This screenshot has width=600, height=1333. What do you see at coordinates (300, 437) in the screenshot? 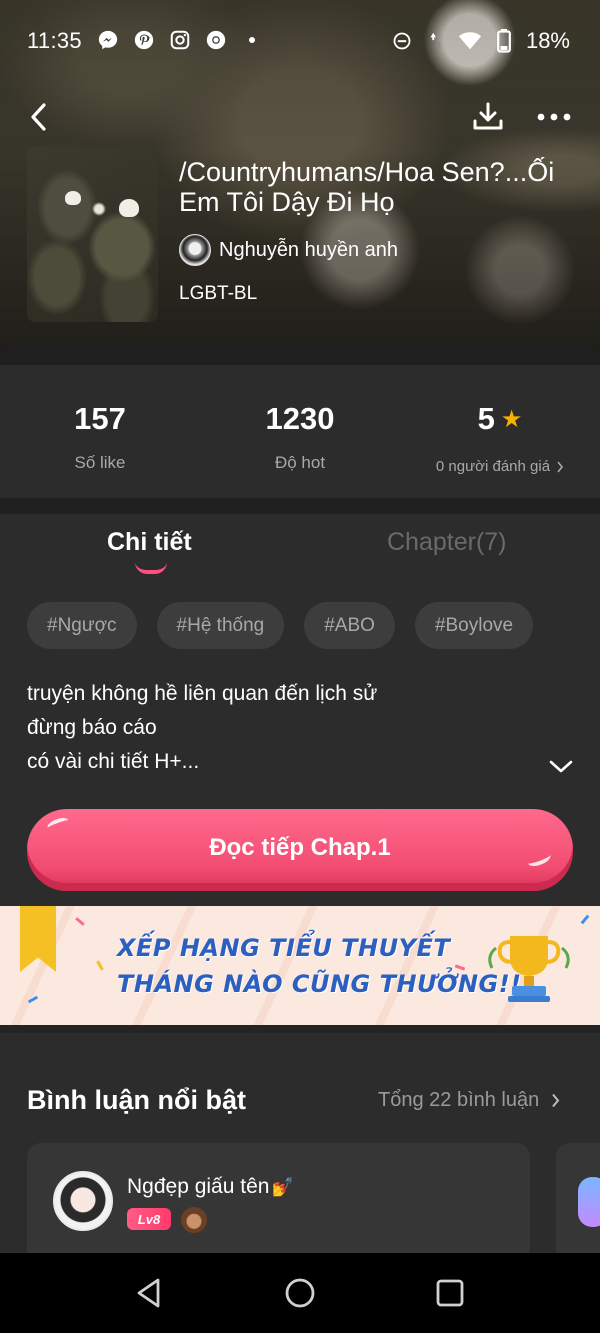
I see `stat-hot: 1230 Độ hot` at bounding box center [300, 437].